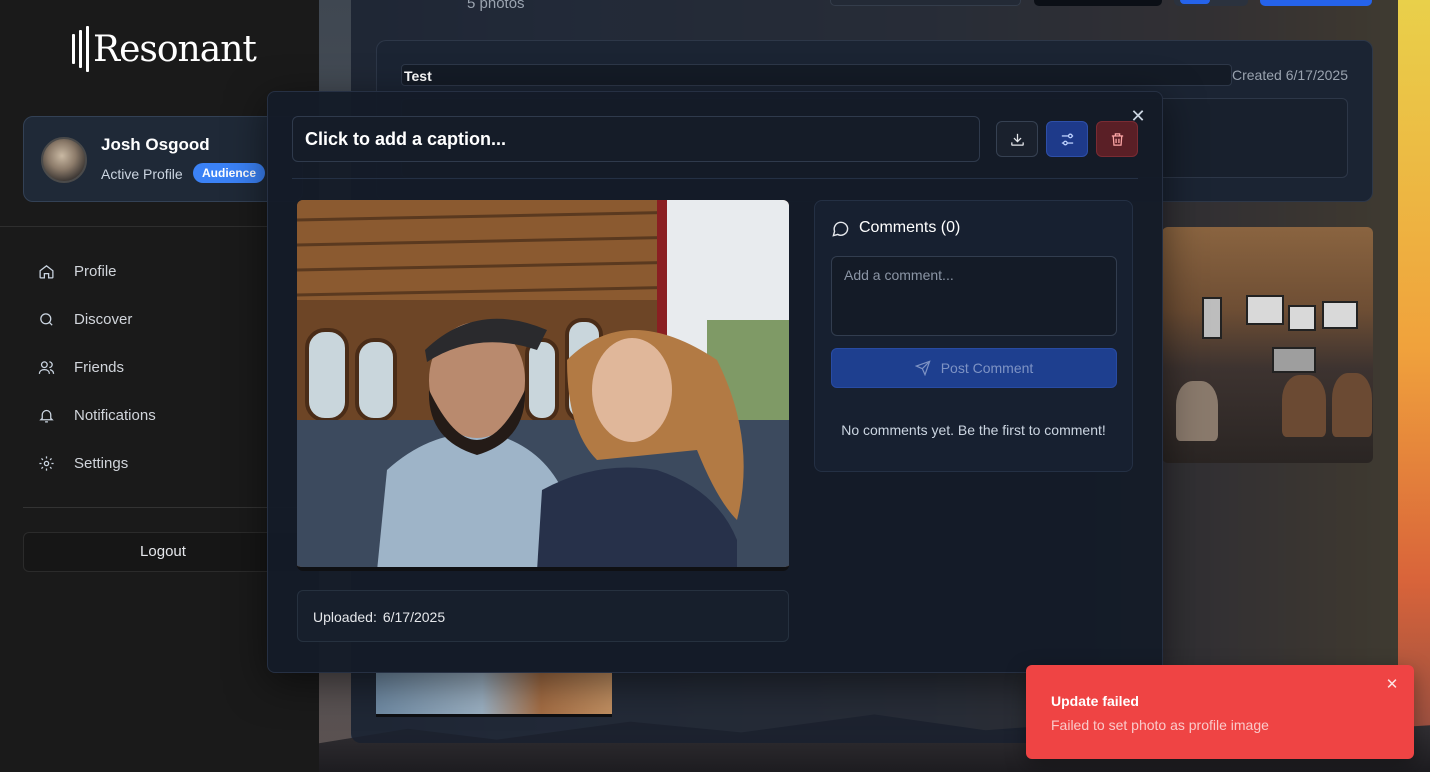  I want to click on send-icon, so click(922, 368).